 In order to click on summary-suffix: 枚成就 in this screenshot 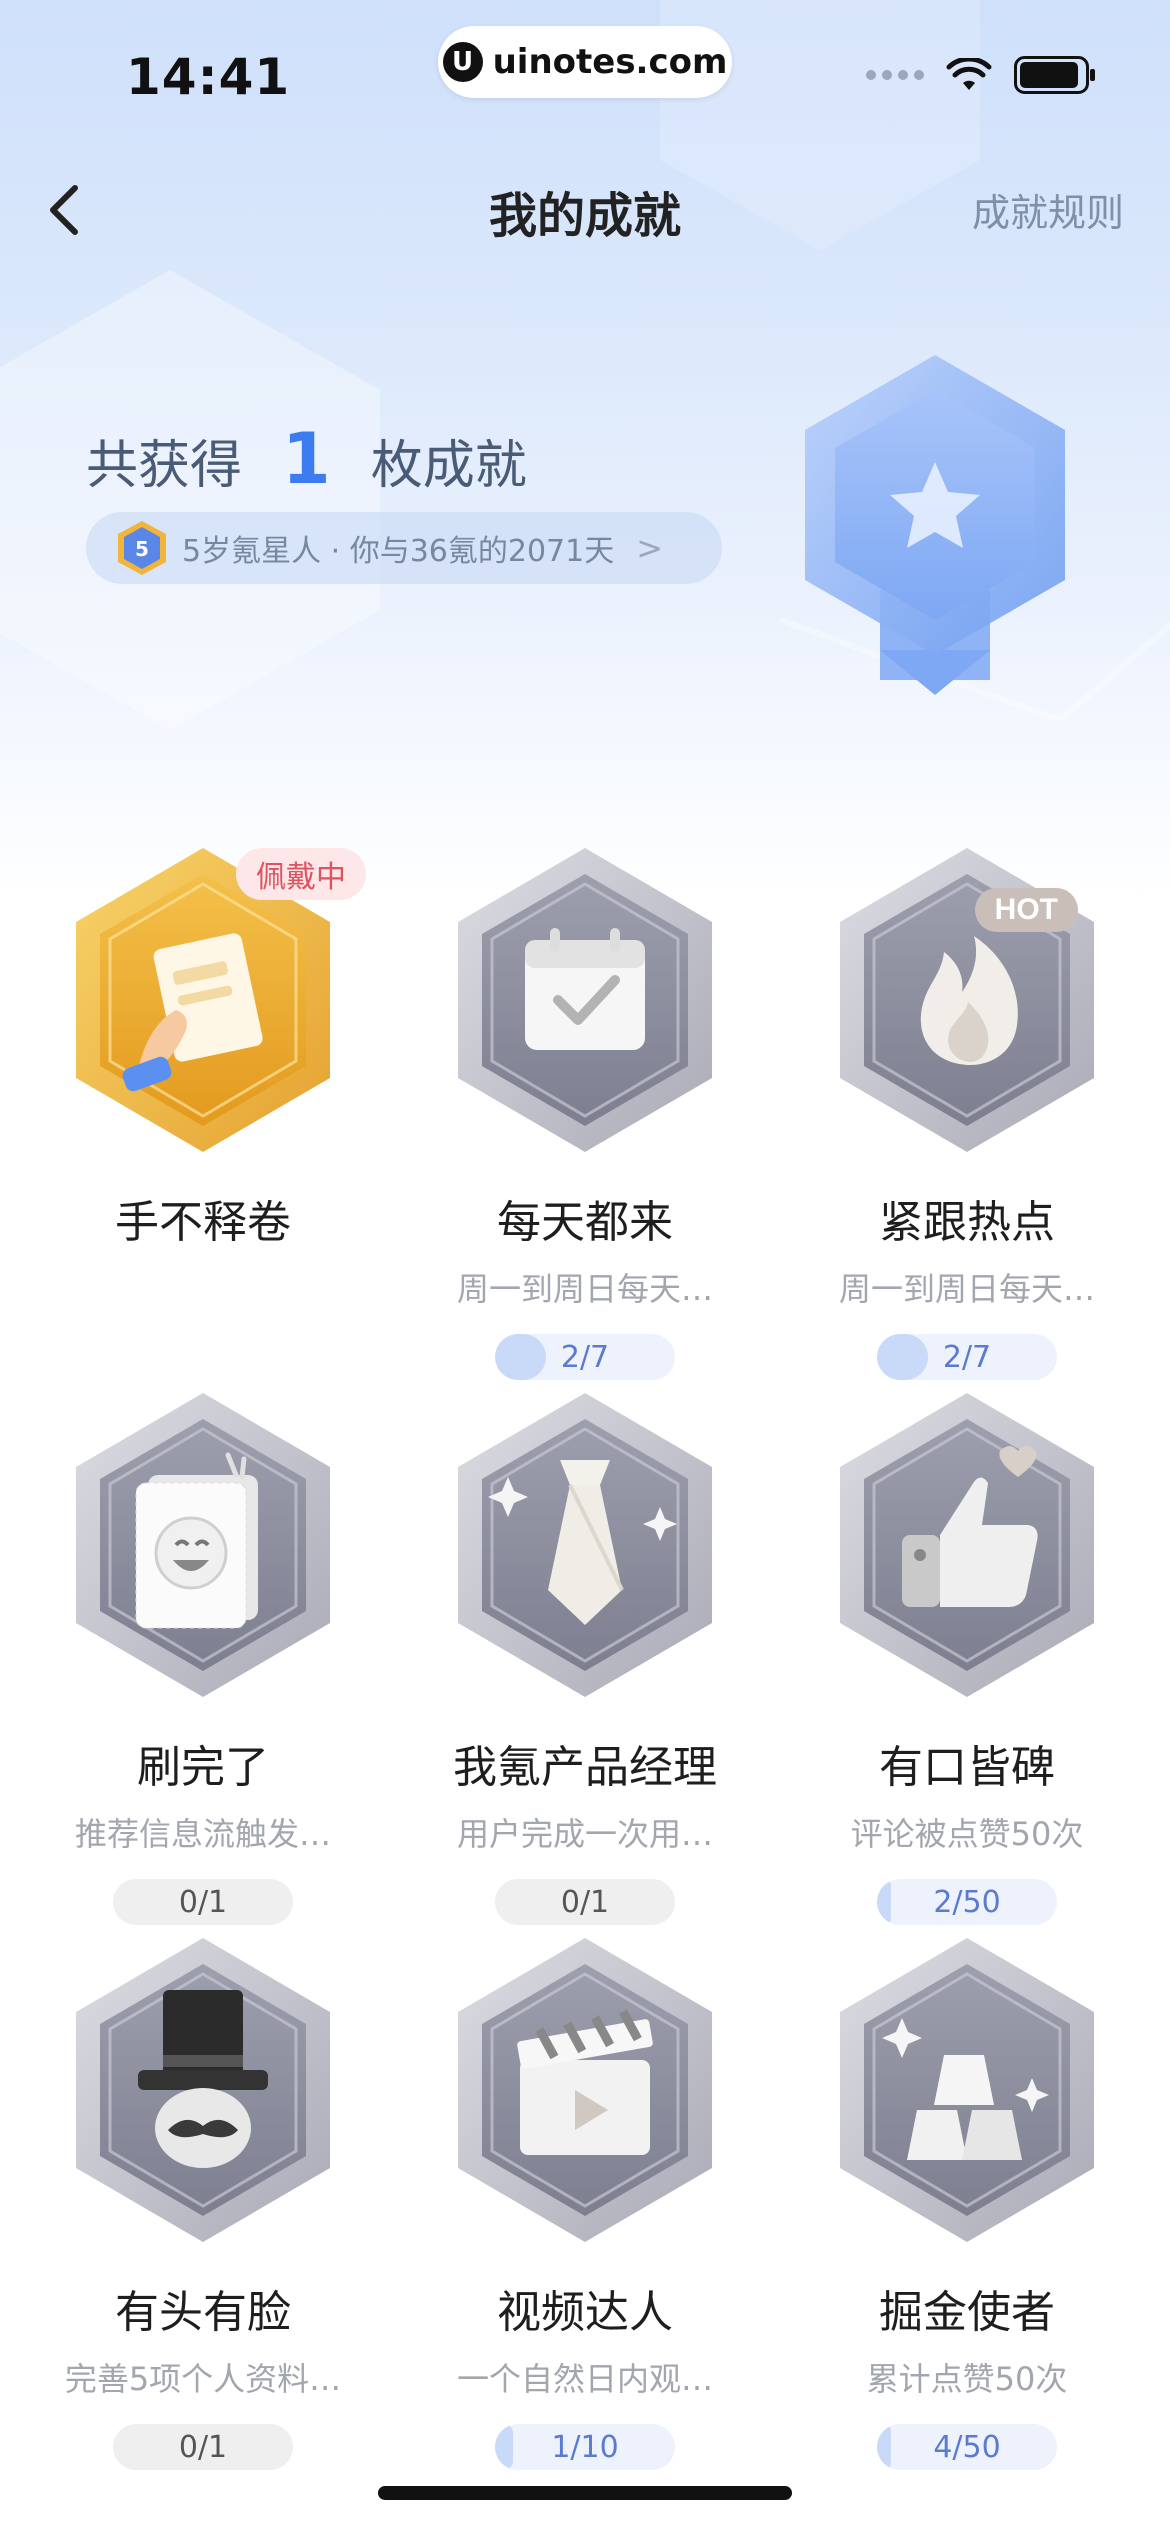, I will do `click(448, 466)`.